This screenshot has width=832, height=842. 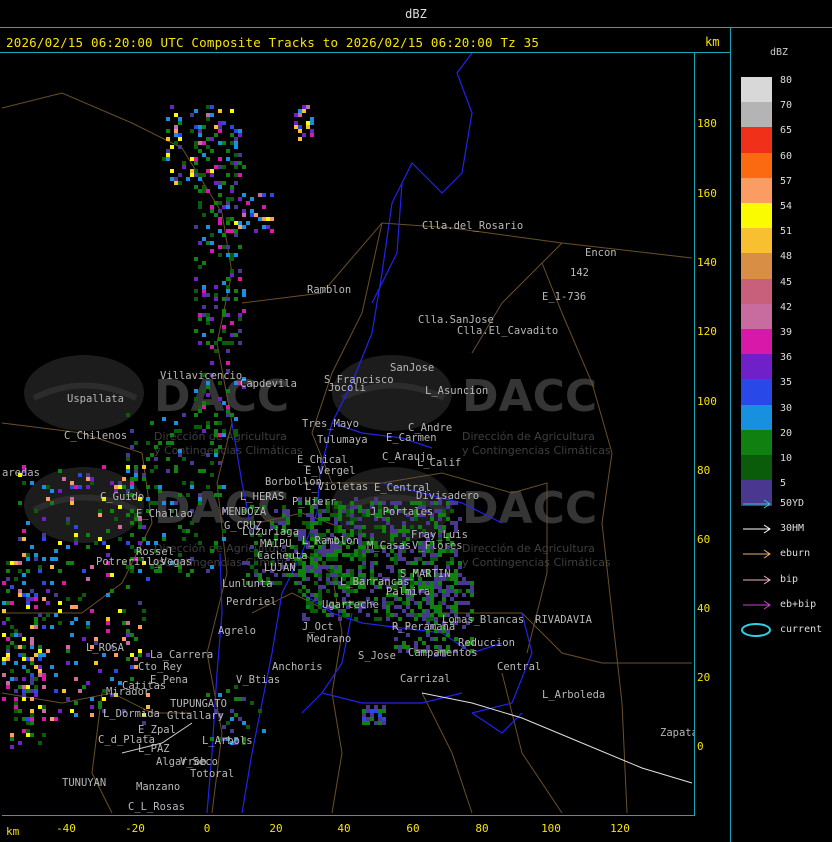 I want to click on place-label: Villavicencio, so click(x=201, y=376).